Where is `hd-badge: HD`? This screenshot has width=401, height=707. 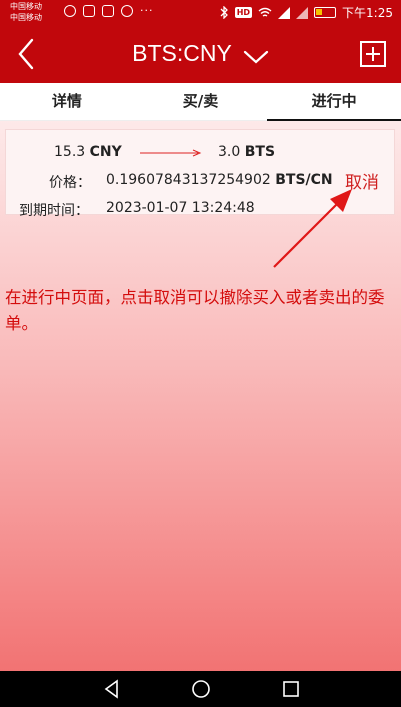 hd-badge: HD is located at coordinates (243, 12).